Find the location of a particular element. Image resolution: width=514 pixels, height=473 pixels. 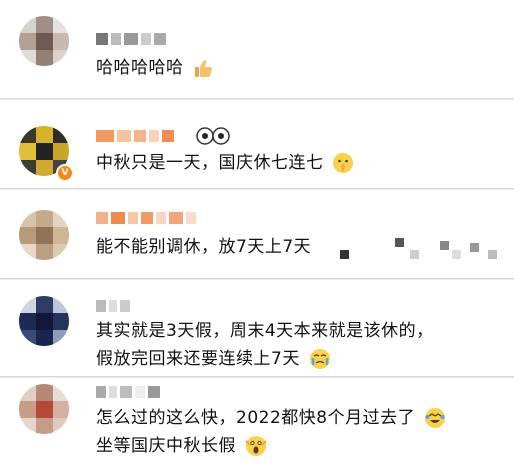

comment-text: 怎么过的这么快，2022都快8个月过去了 坐等国庆中秋长假 is located at coordinates (271, 432).